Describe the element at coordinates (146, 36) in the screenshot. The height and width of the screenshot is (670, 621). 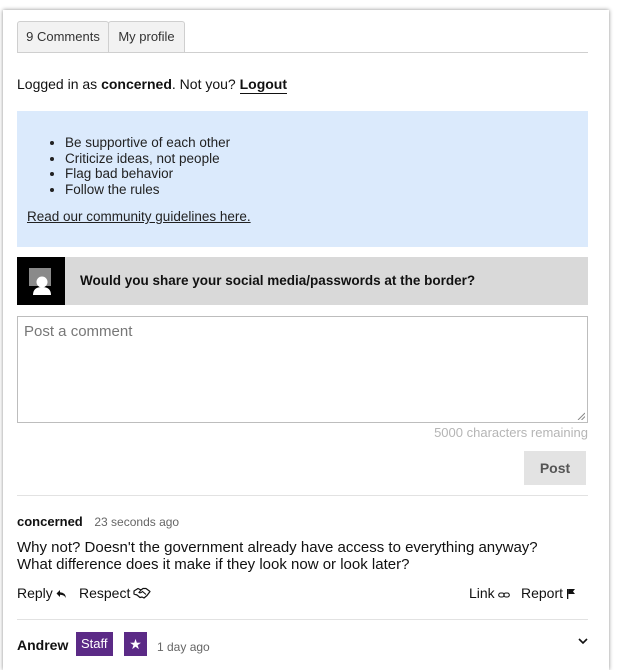
I see `tab-my-profile: My profile` at that location.